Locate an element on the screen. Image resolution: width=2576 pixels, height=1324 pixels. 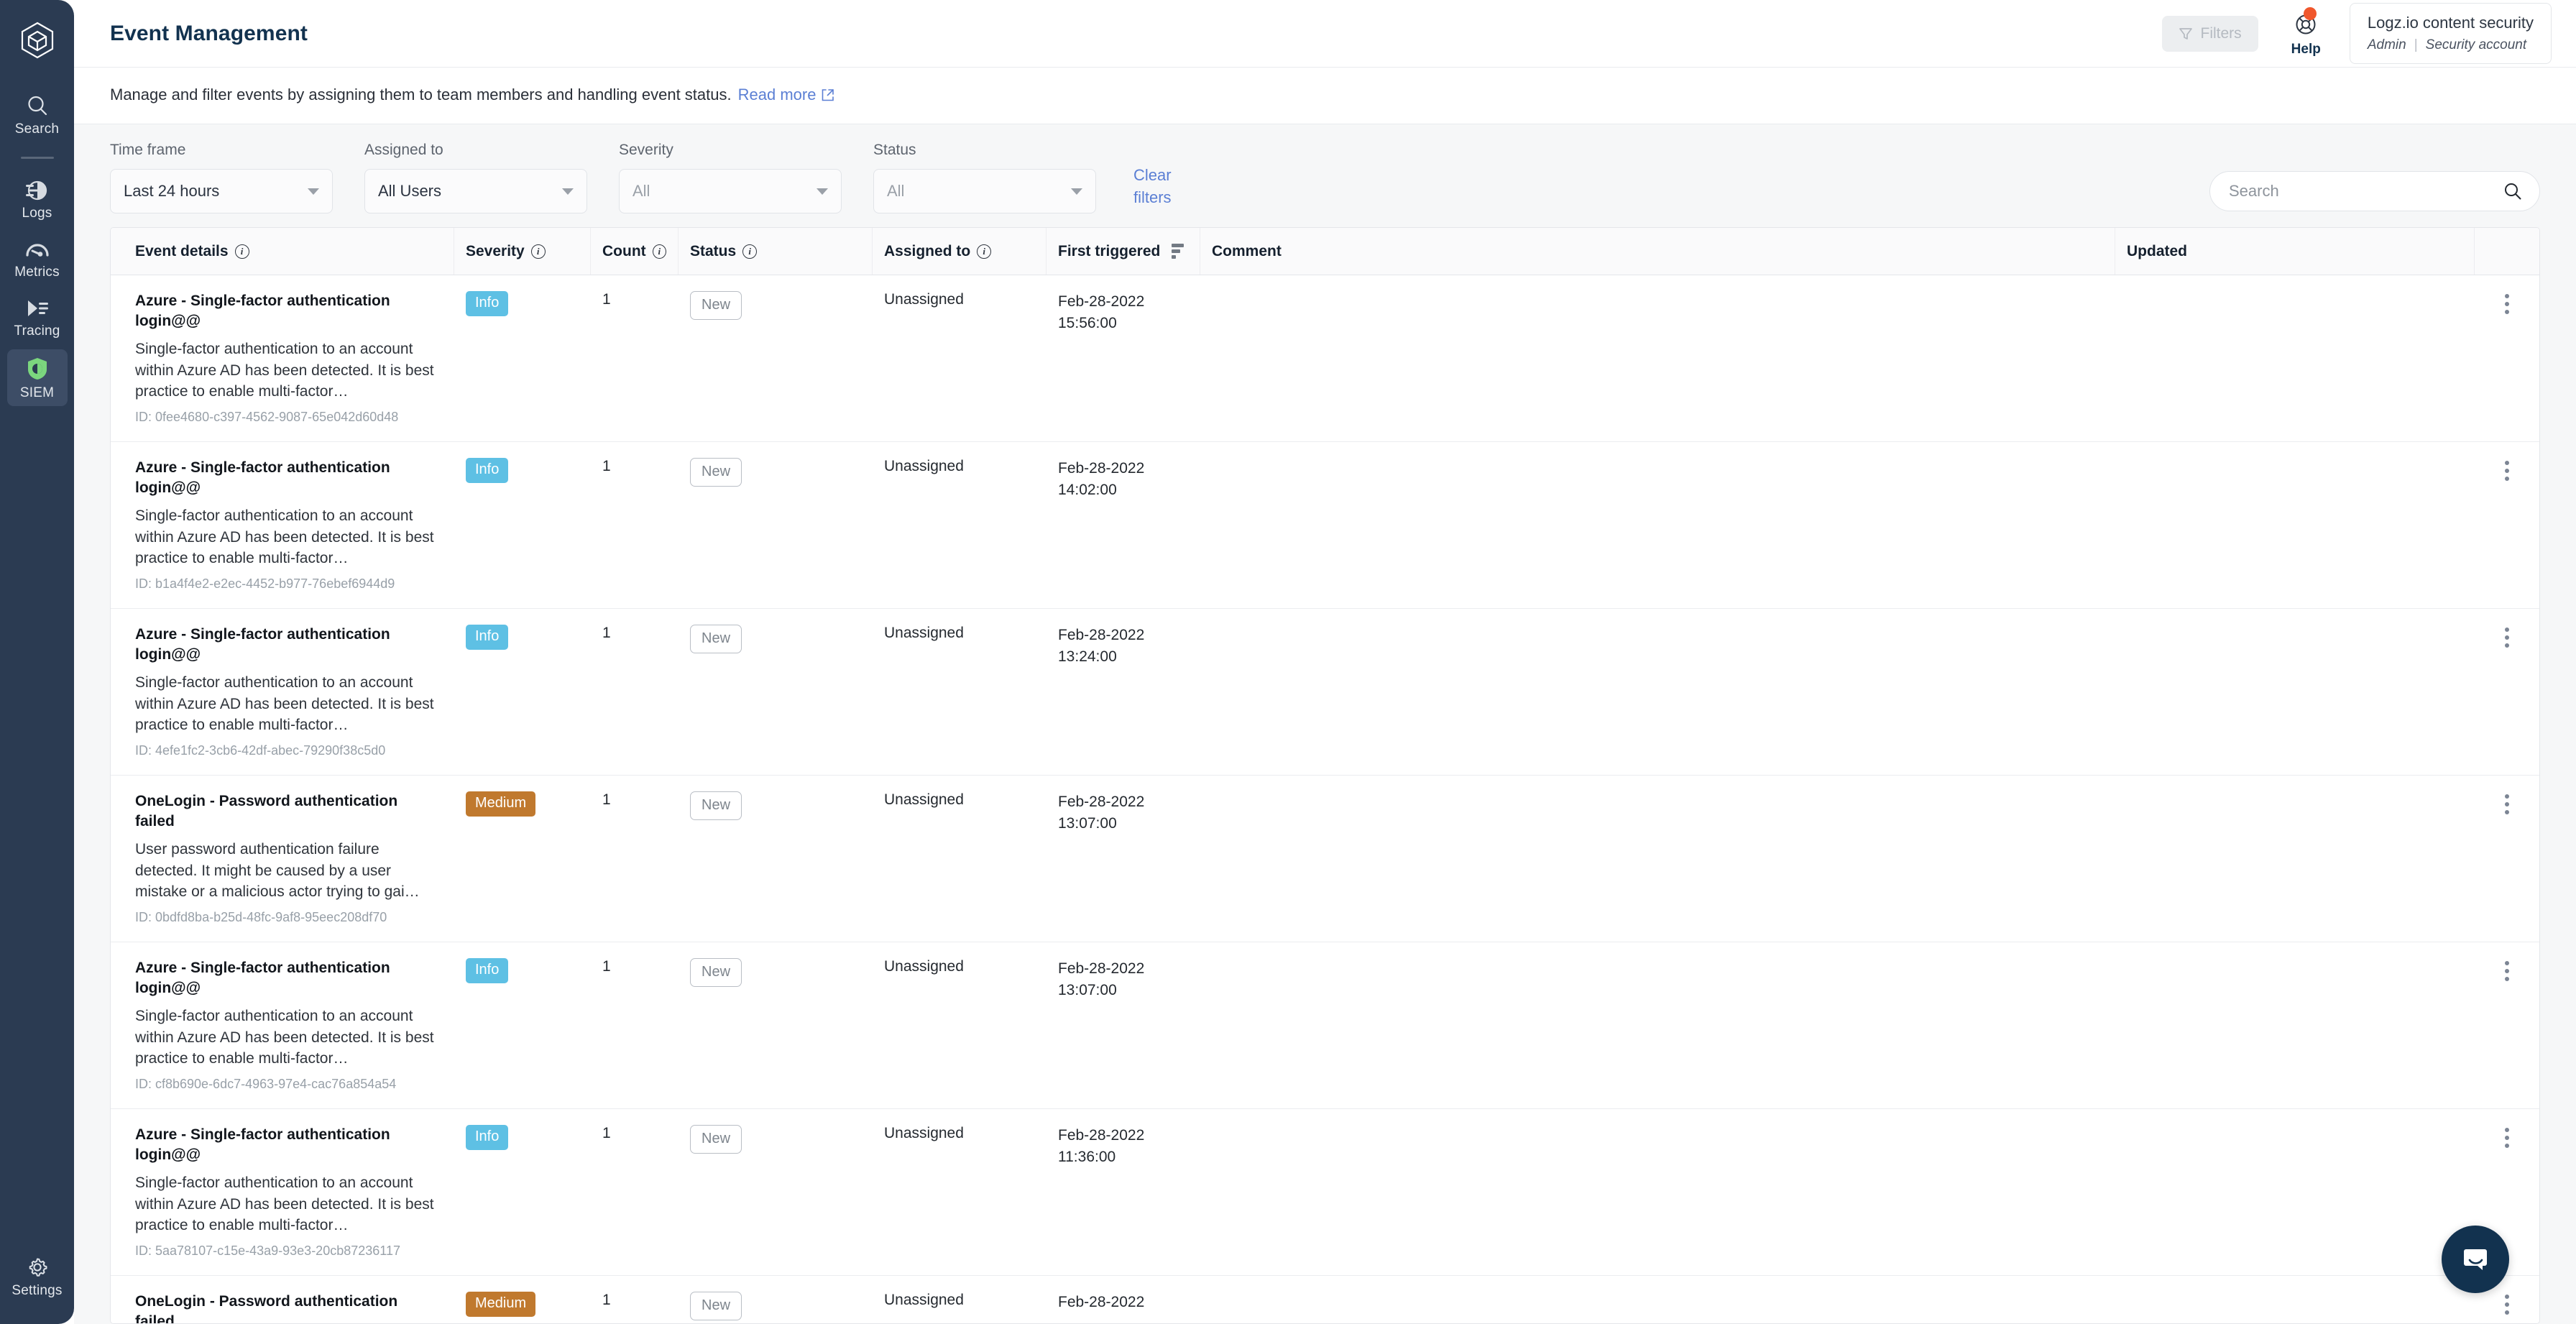
chat-widget-button is located at coordinates (2475, 1259).